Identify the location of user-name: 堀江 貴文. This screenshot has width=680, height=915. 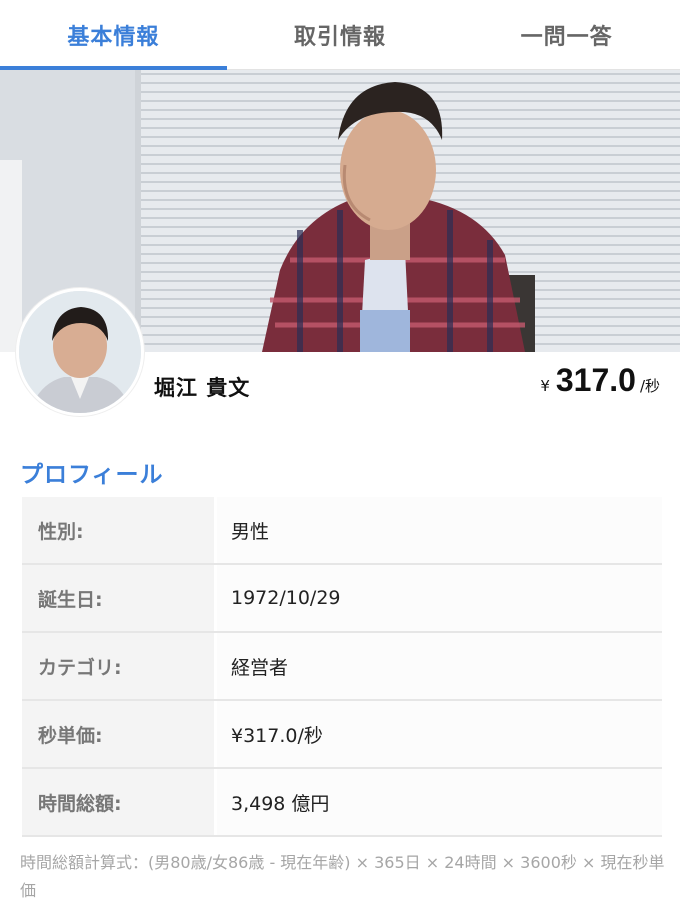
(202, 388).